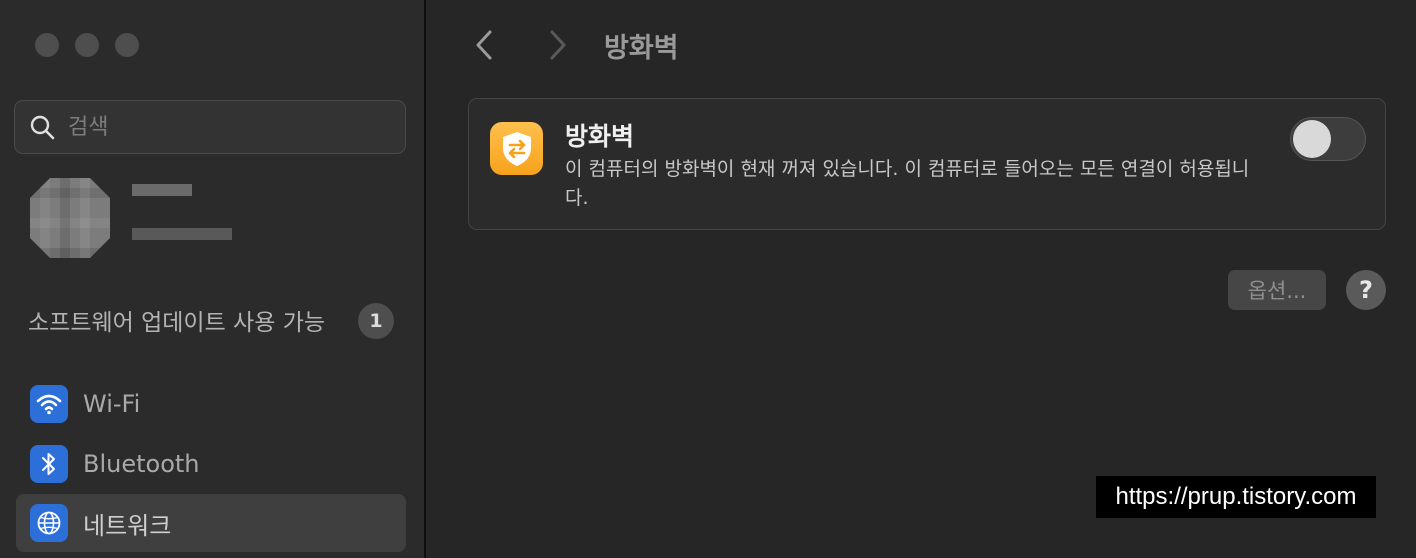 The width and height of the screenshot is (1416, 558). I want to click on globe-icon, so click(49, 523).